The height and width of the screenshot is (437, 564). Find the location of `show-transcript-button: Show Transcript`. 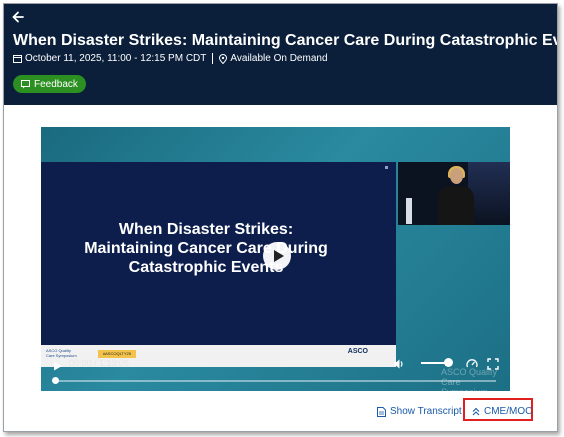

show-transcript-button: Show Transcript is located at coordinates (419, 411).